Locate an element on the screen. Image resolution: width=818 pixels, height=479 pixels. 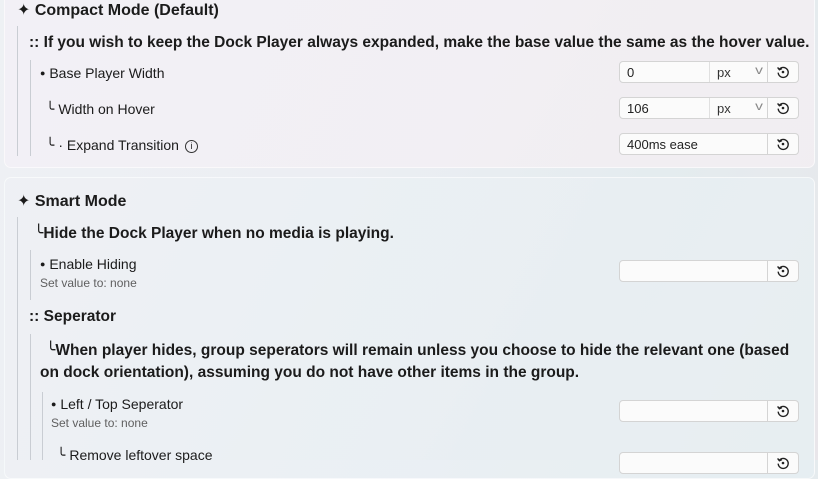
left-top-separator-hint: Set value to: none is located at coordinates (99, 423).